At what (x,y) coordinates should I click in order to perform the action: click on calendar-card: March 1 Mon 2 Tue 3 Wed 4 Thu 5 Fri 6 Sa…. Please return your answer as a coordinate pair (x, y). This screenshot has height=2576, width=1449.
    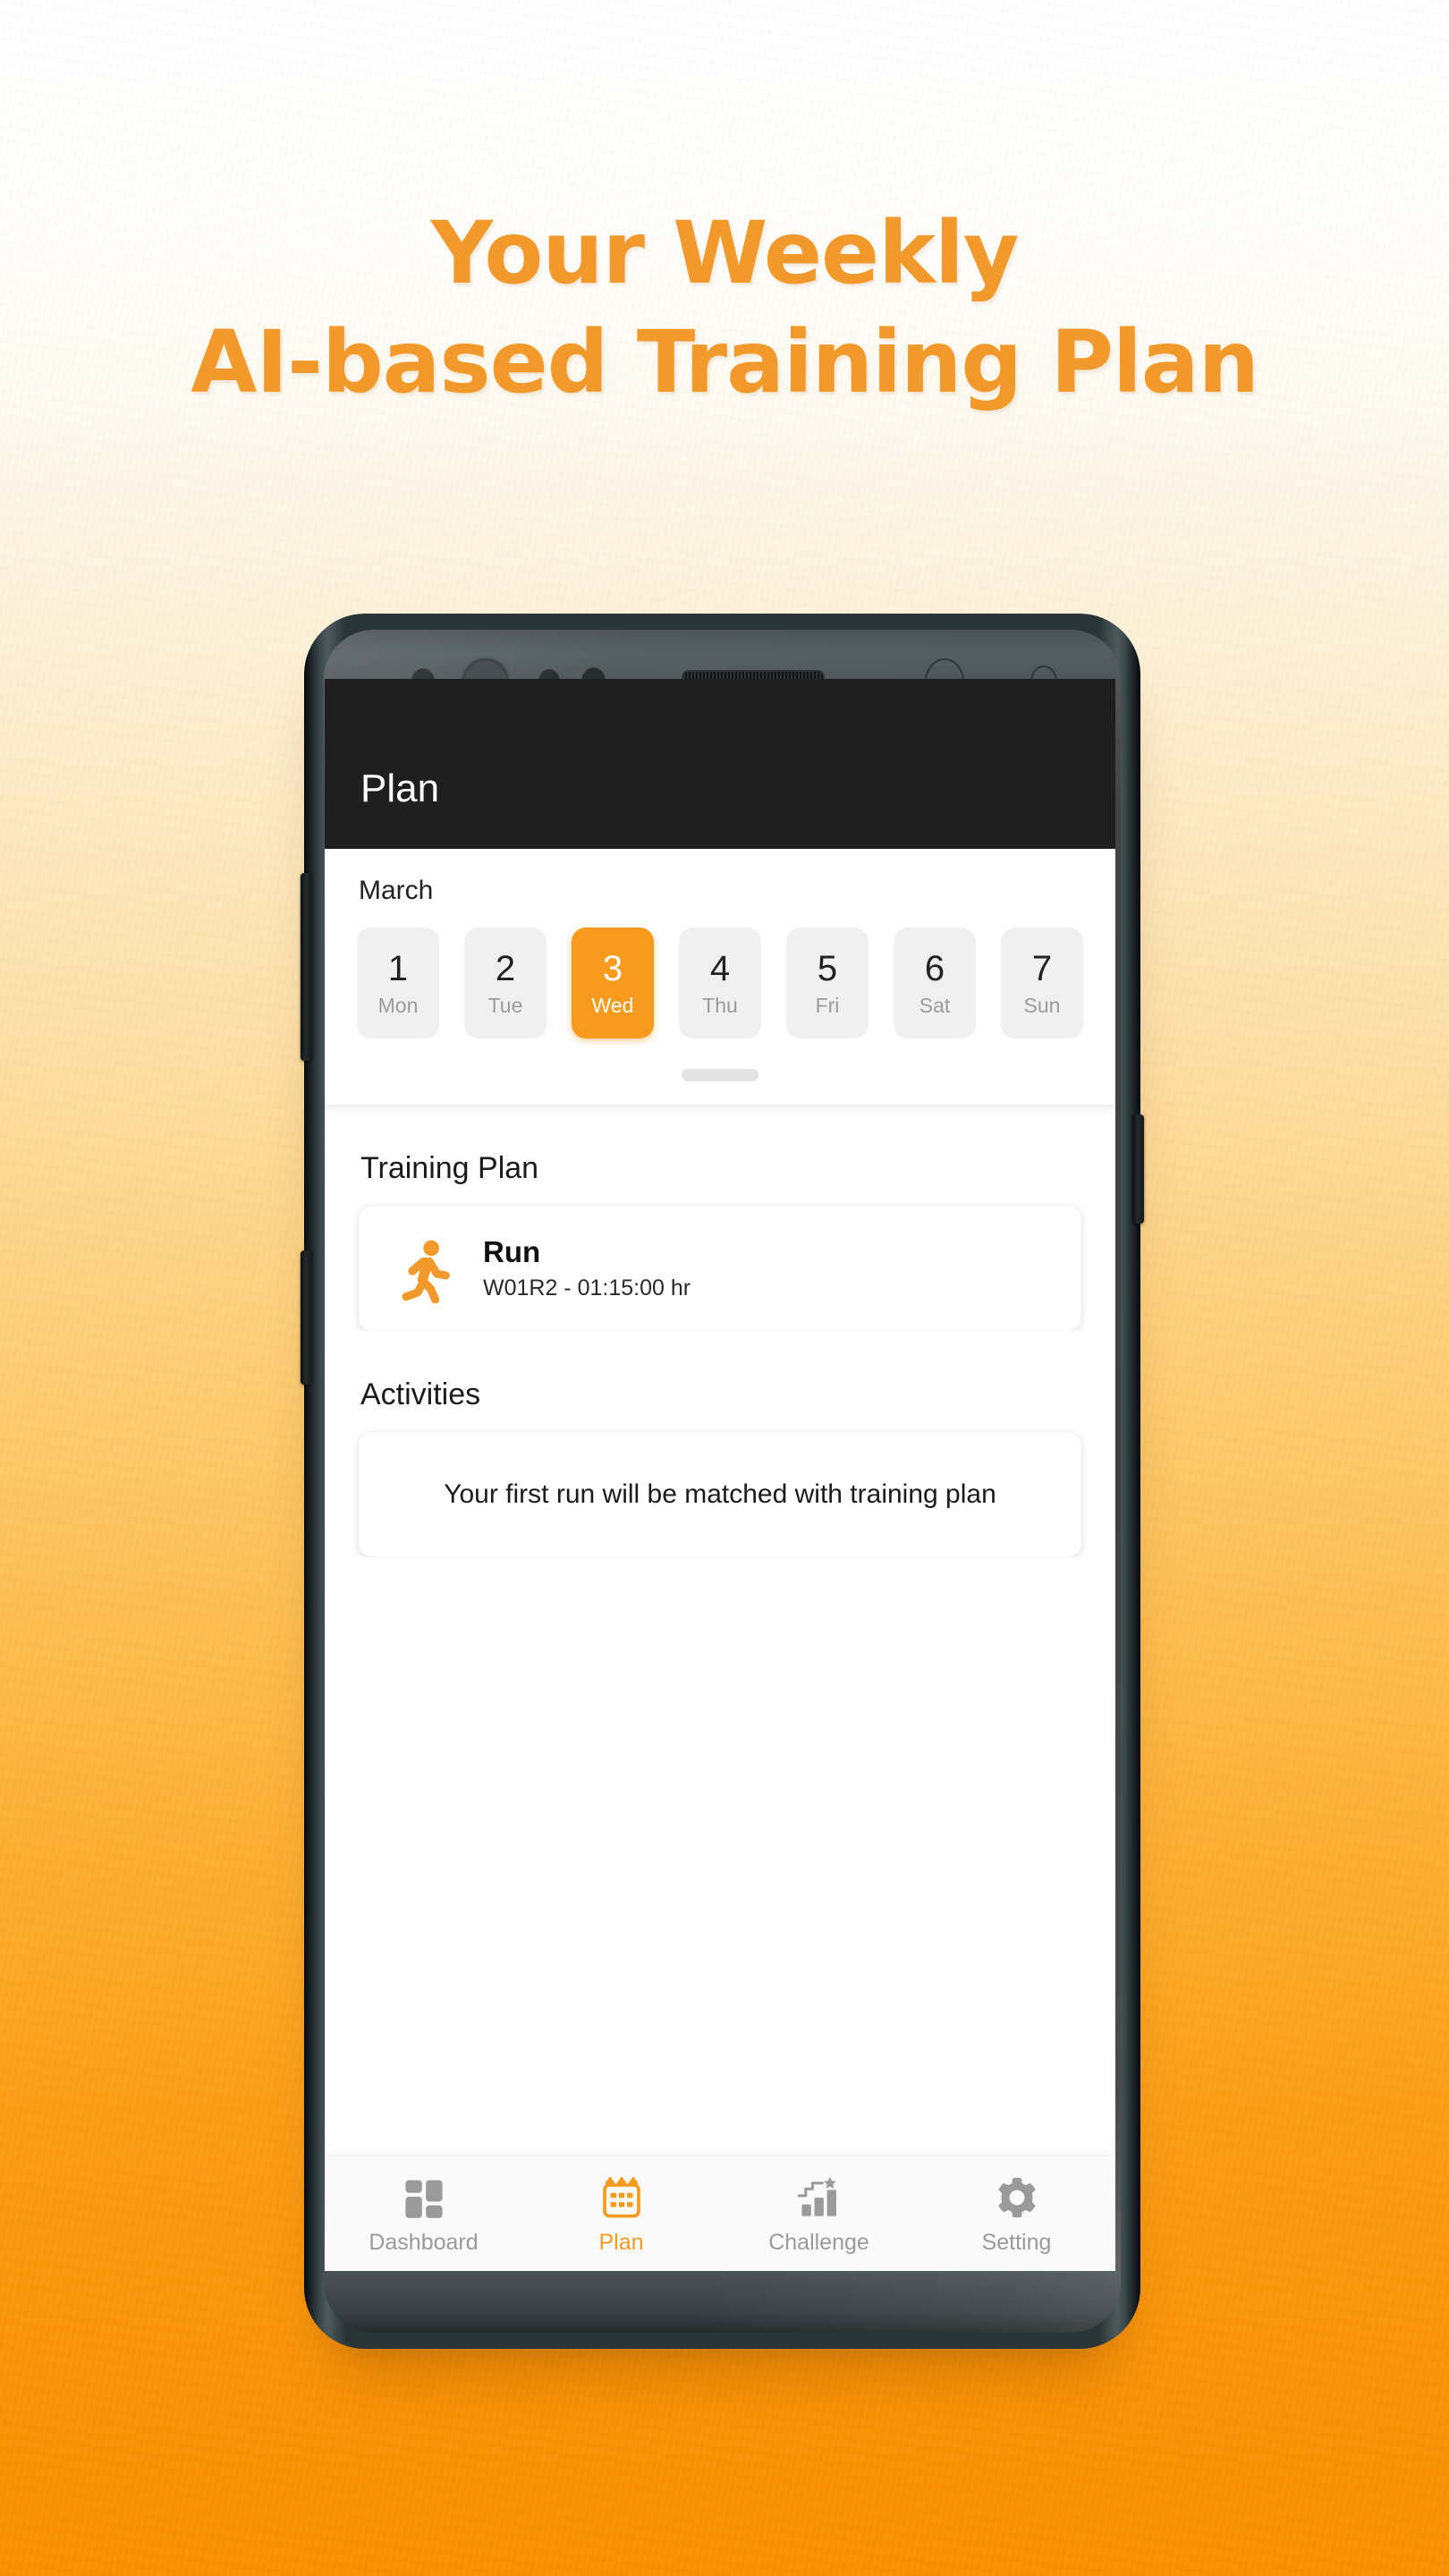
    Looking at the image, I should click on (720, 977).